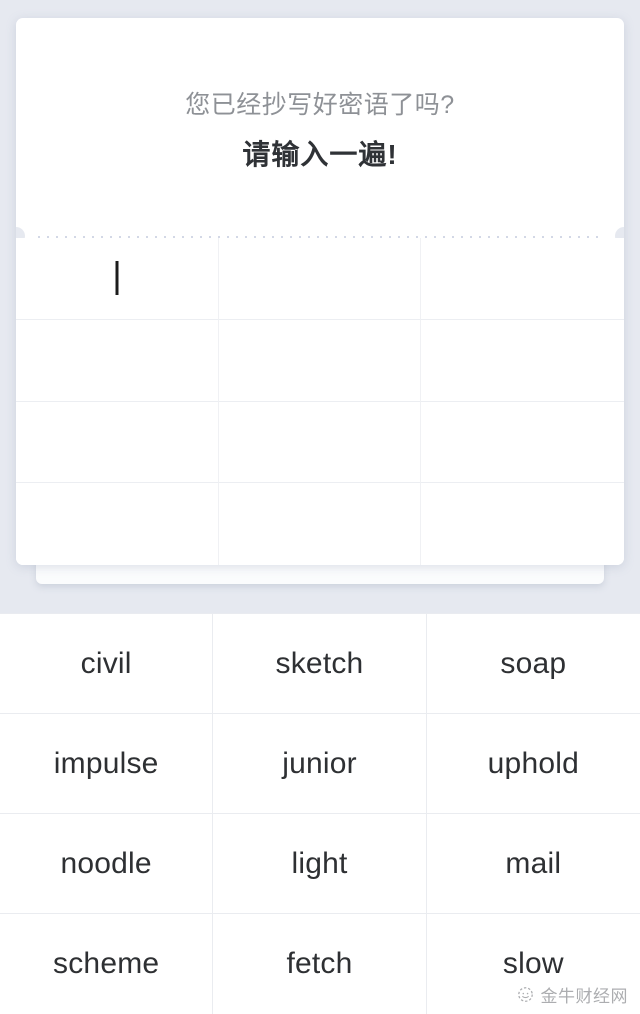 This screenshot has height=1014, width=640. Describe the element at coordinates (533, 764) in the screenshot. I see `word-option: uphold` at that location.